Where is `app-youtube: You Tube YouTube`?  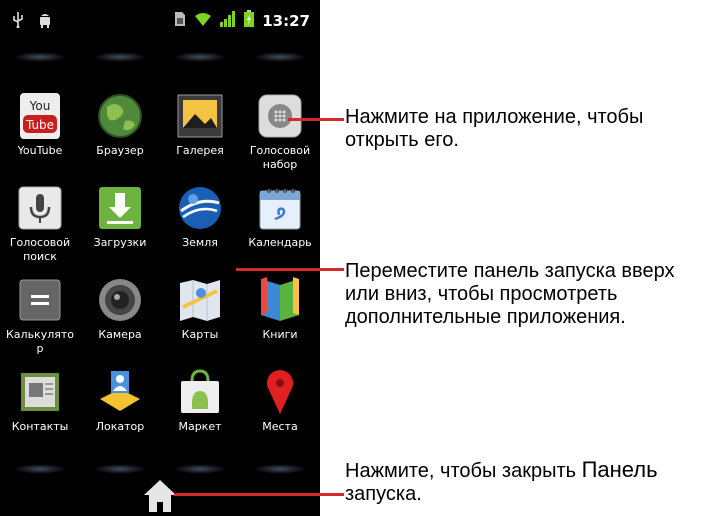
app-youtube: You Tube YouTube is located at coordinates (40, 136).